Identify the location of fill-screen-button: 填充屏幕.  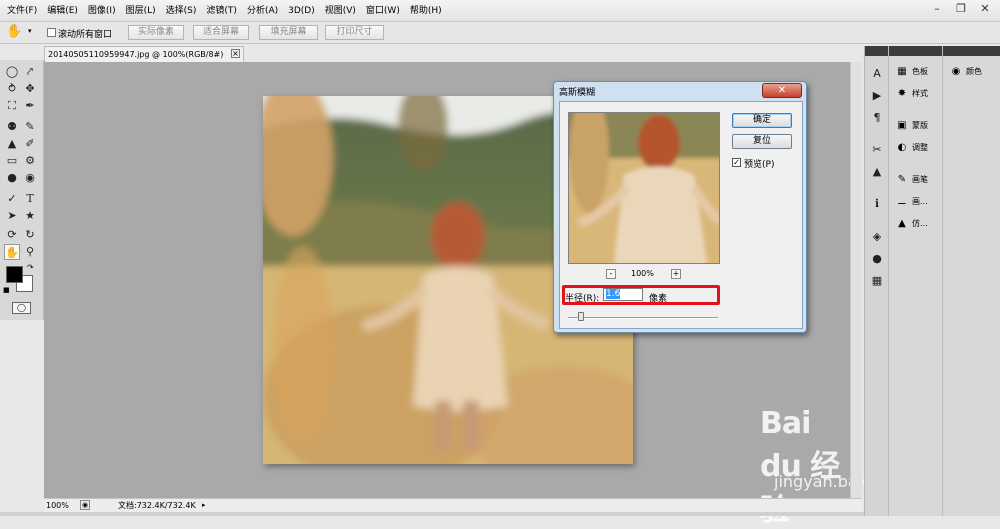
(288, 32).